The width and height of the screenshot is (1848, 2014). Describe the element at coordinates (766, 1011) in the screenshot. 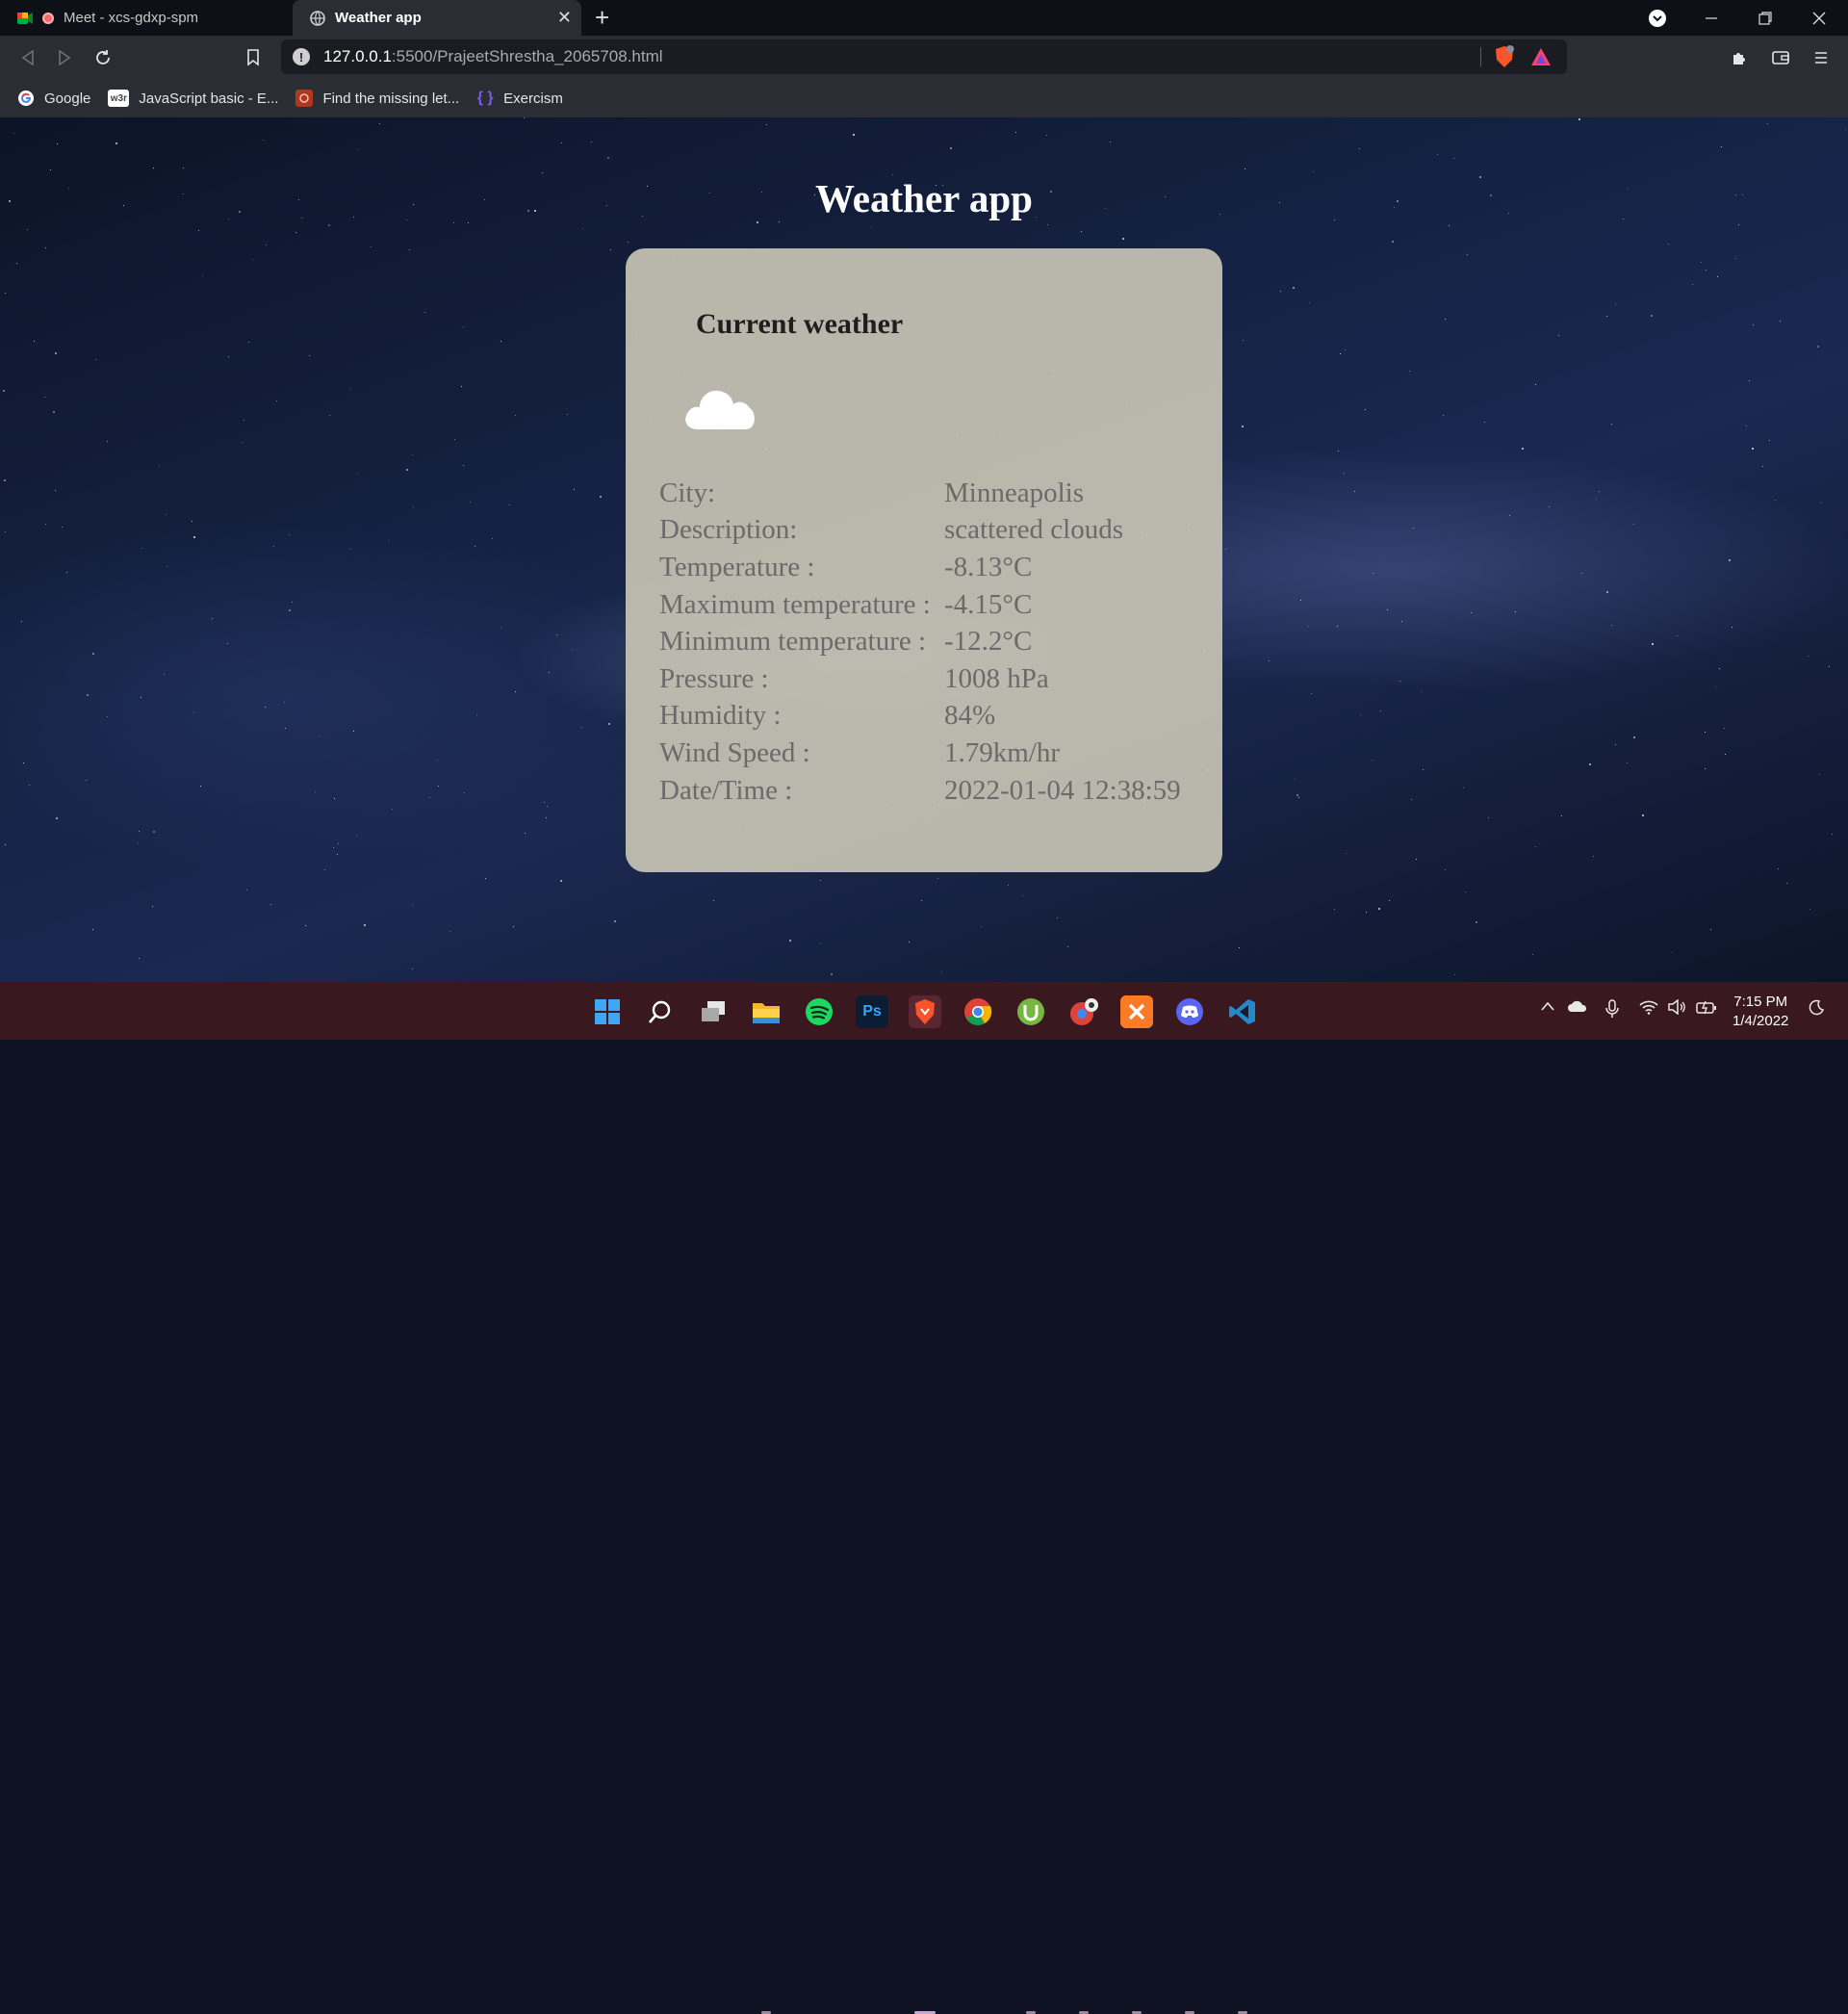

I see `file-explorer-icon` at that location.